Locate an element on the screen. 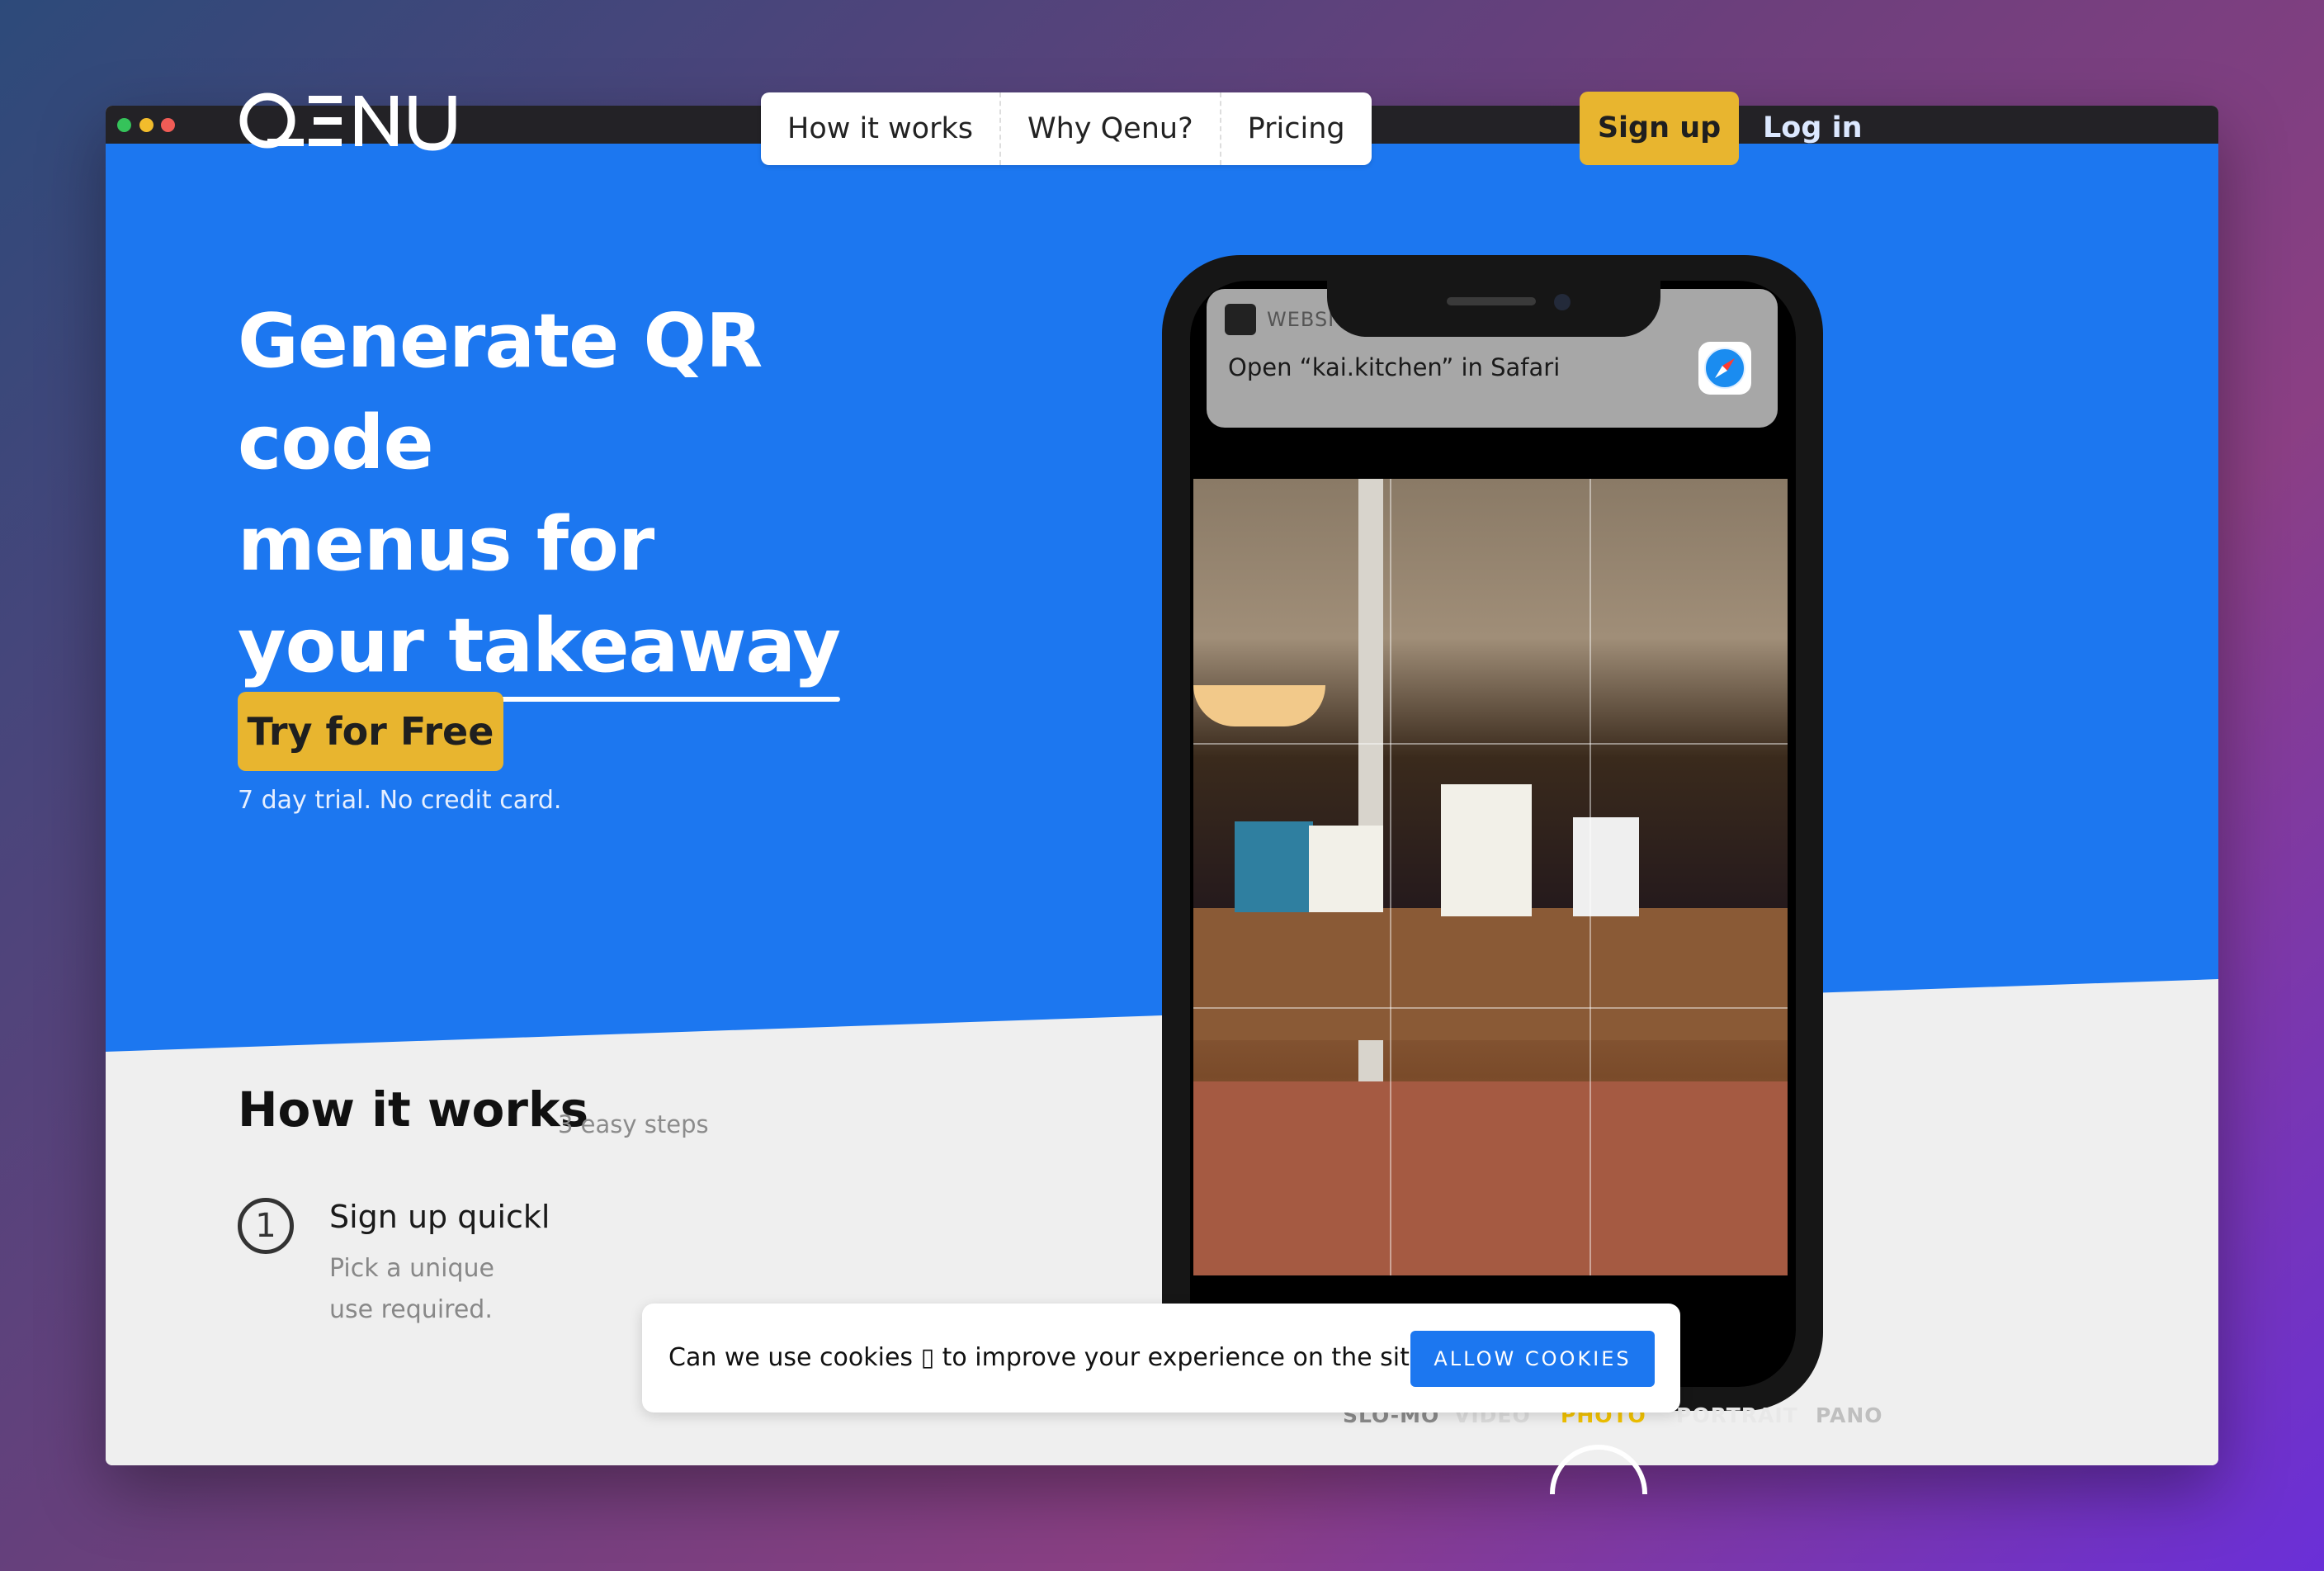  headline-line-3: your takeaway is located at coordinates (609, 648).